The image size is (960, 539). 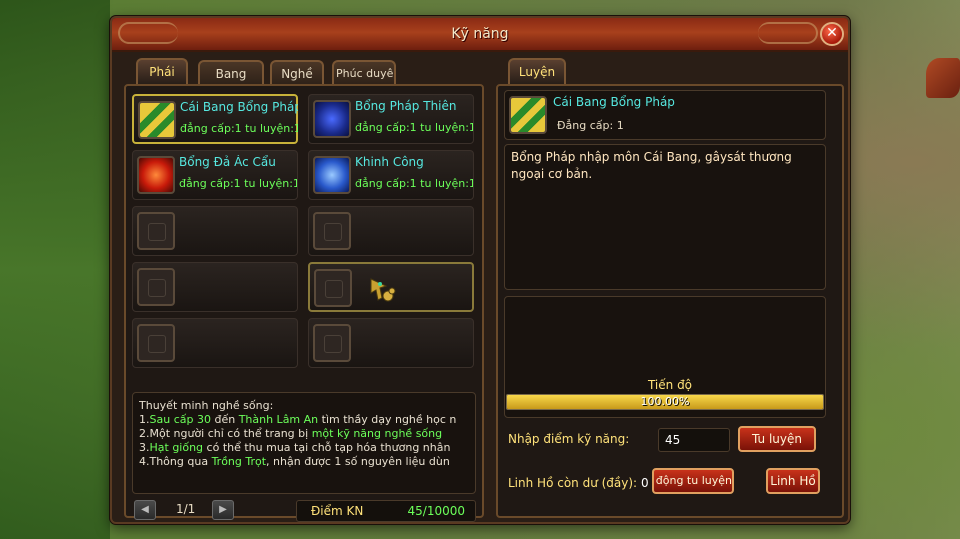 I want to click on progress-label: Tiến độ, so click(x=670, y=385).